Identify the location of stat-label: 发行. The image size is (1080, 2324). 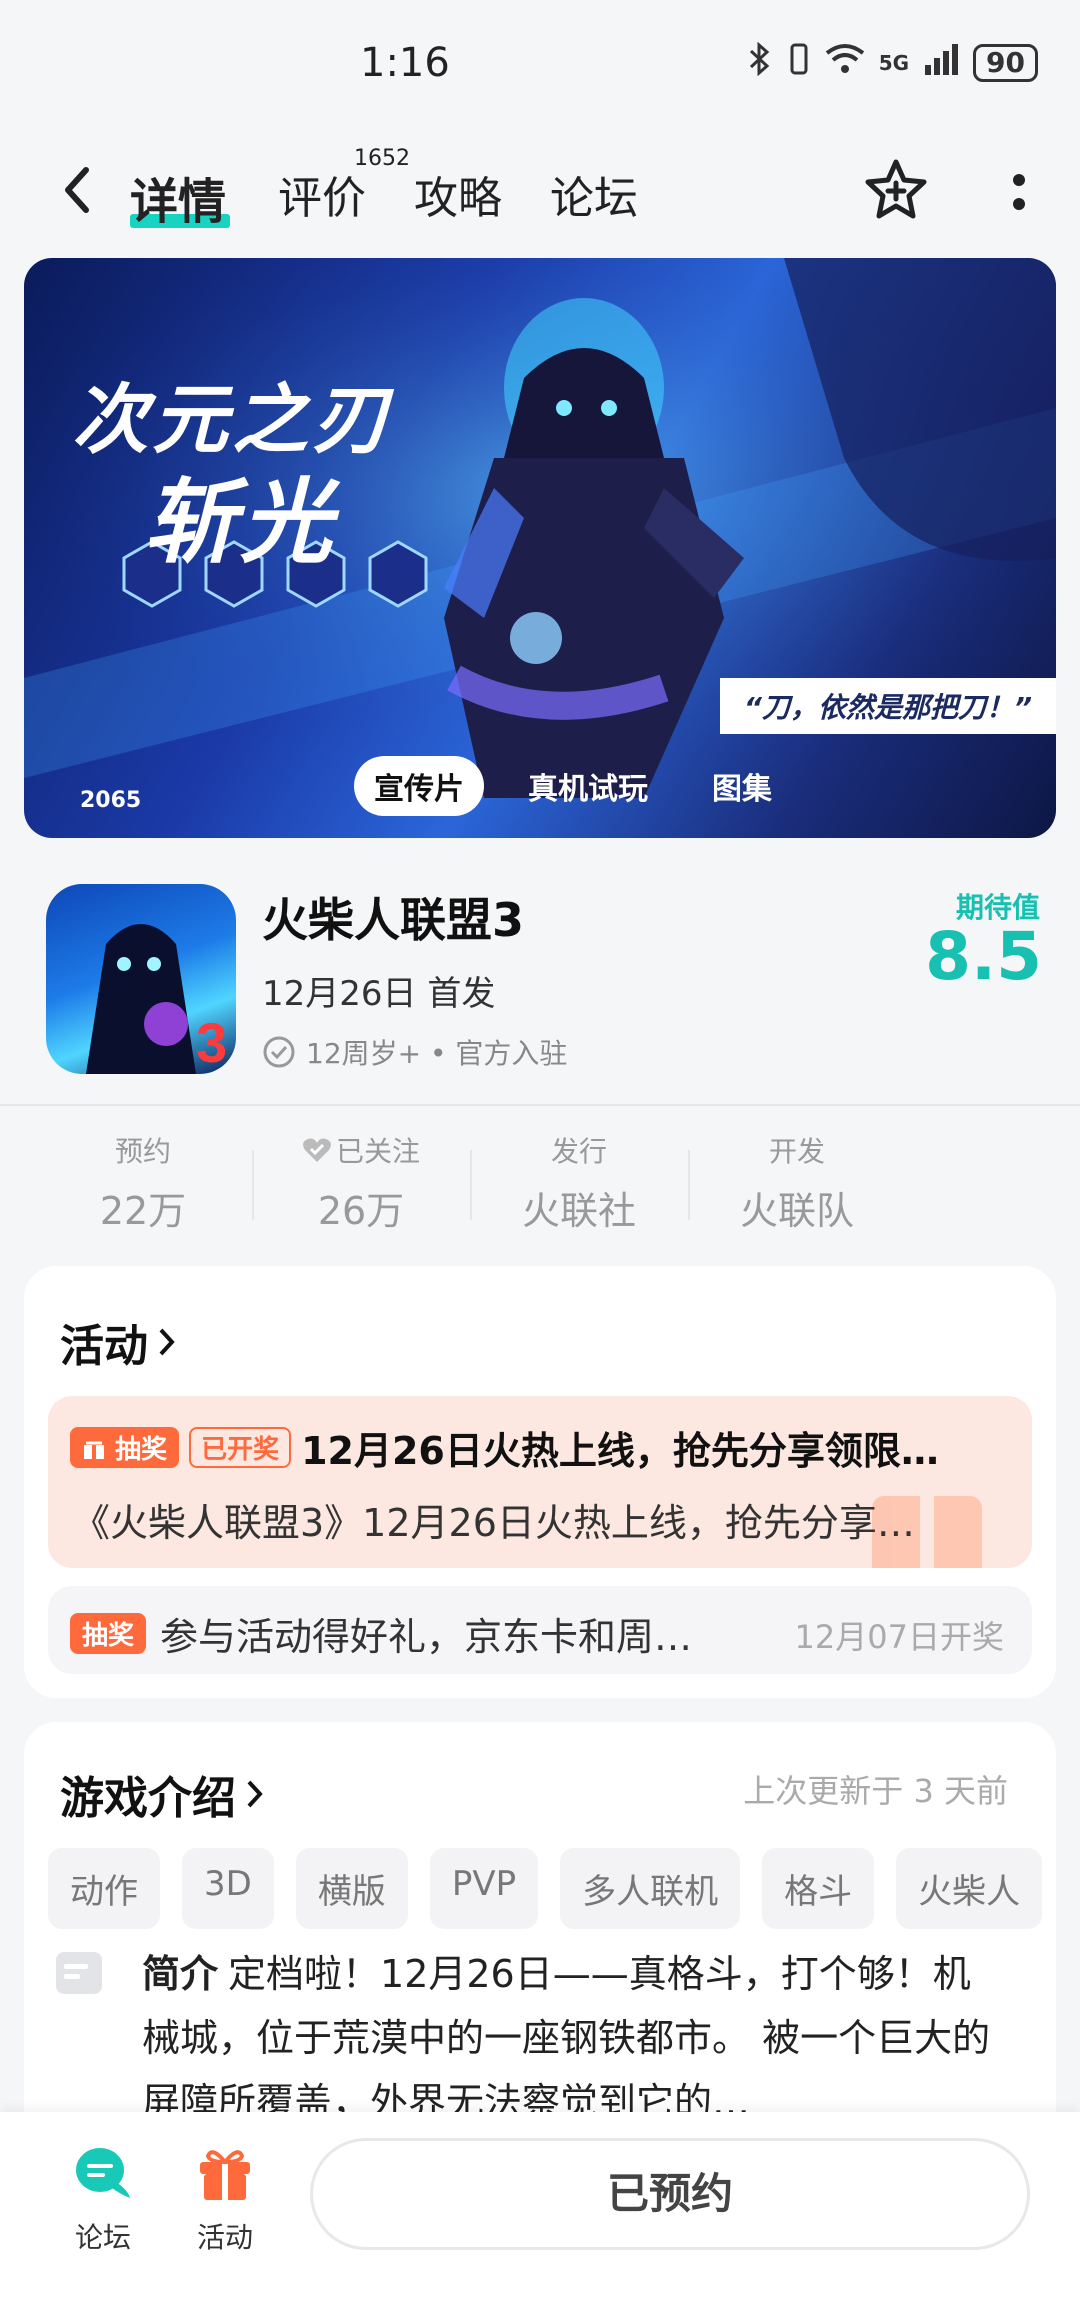
(578, 1151).